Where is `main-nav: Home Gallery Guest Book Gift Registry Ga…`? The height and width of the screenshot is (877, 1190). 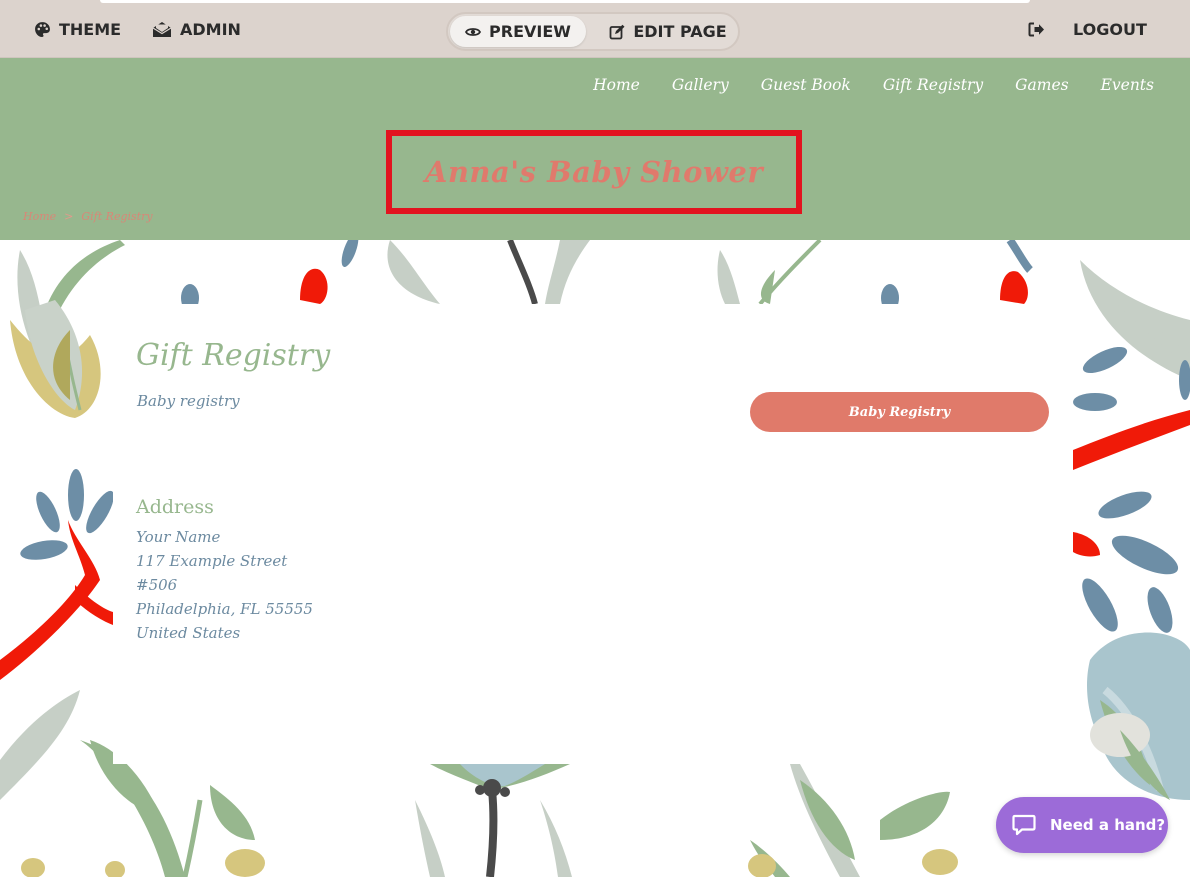
main-nav: Home Gallery Guest Book Gift Registry Ga… is located at coordinates (873, 85).